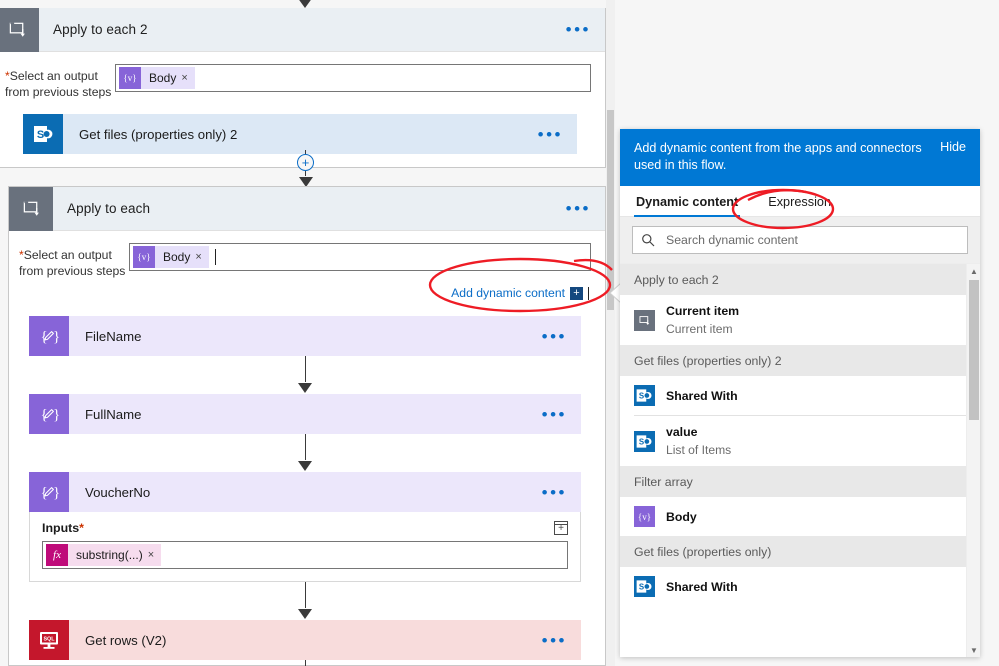 The width and height of the screenshot is (999, 666). I want to click on apply-to-each-2-menu-button: •••, so click(578, 29).